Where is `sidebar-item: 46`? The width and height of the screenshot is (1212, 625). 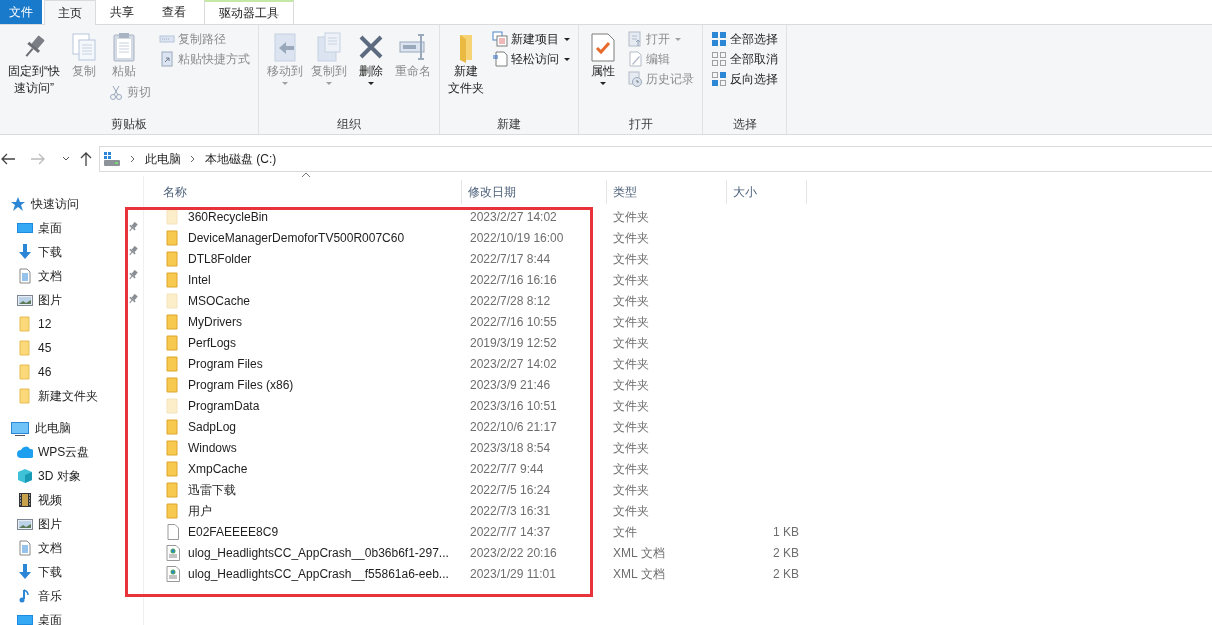
sidebar-item: 46 is located at coordinates (45, 372).